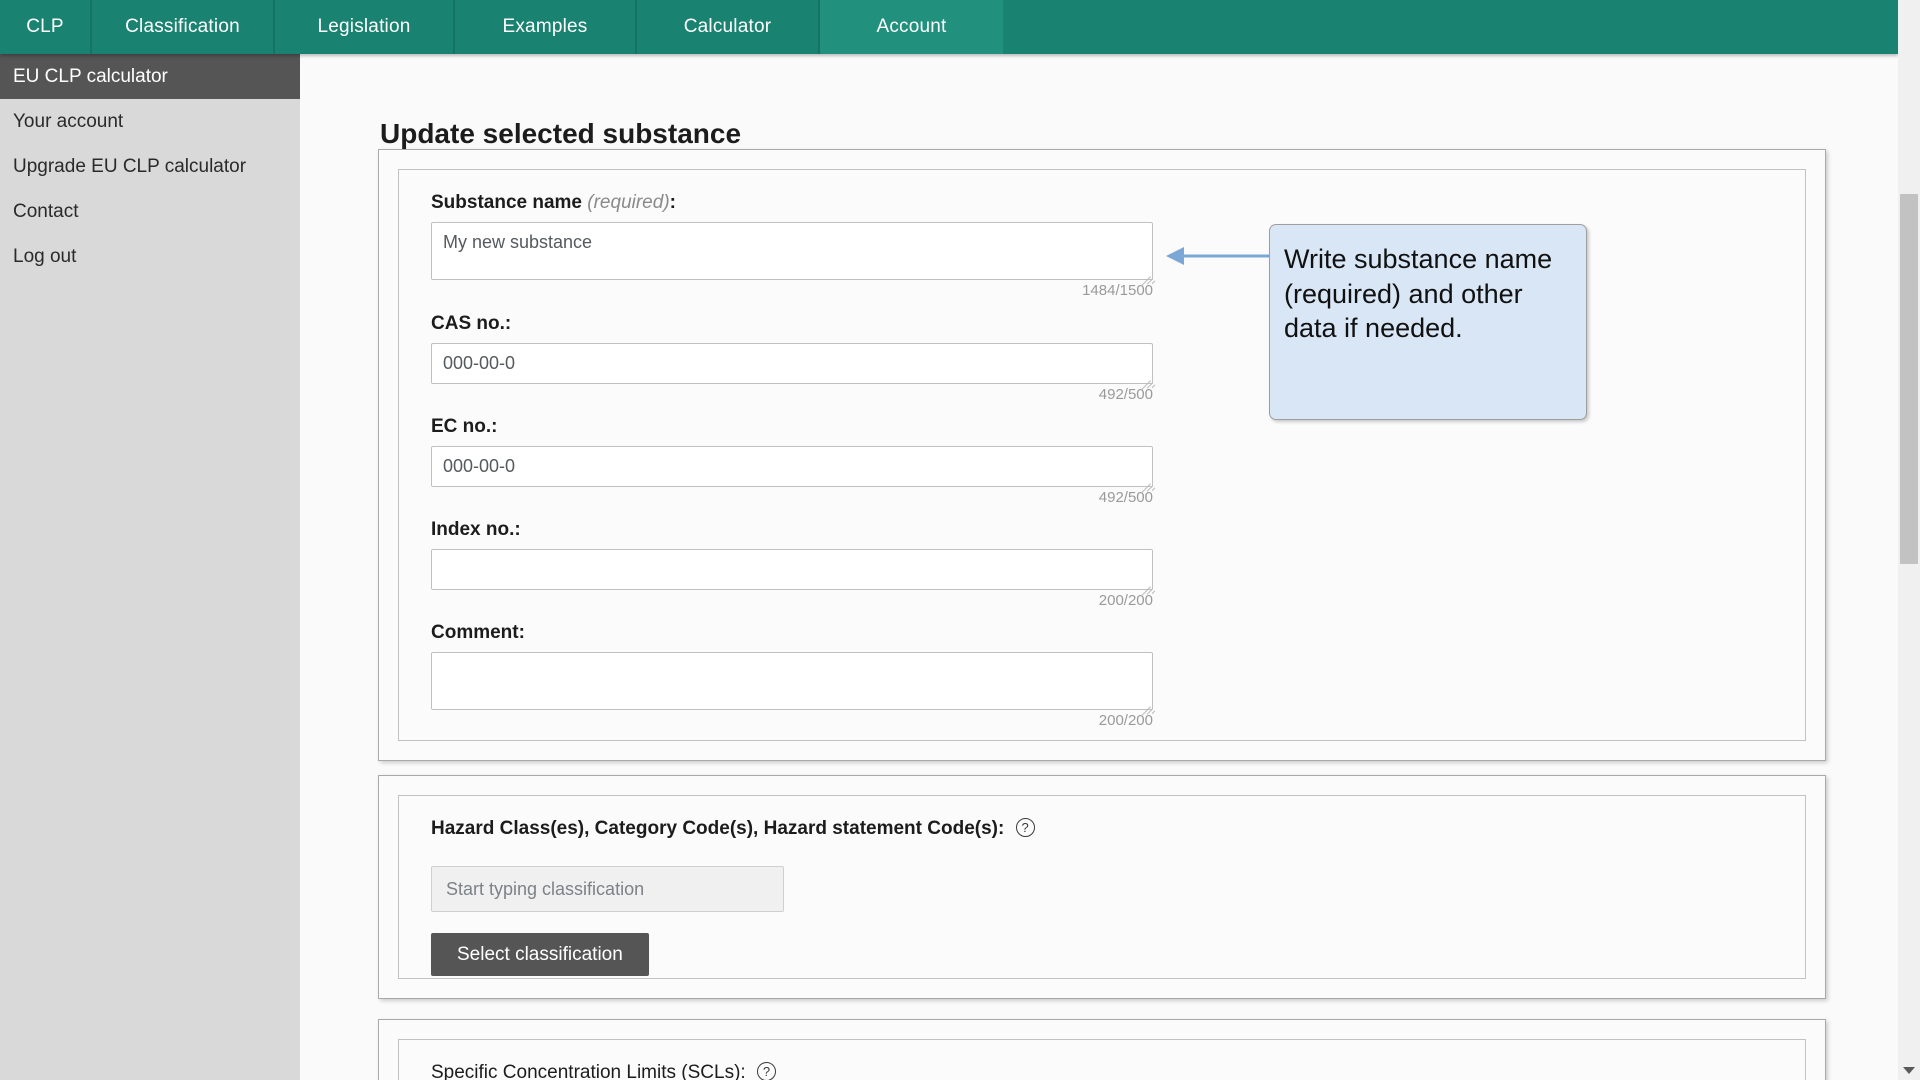 This screenshot has height=1080, width=1920. I want to click on page-title: Update selected substance, so click(561, 133).